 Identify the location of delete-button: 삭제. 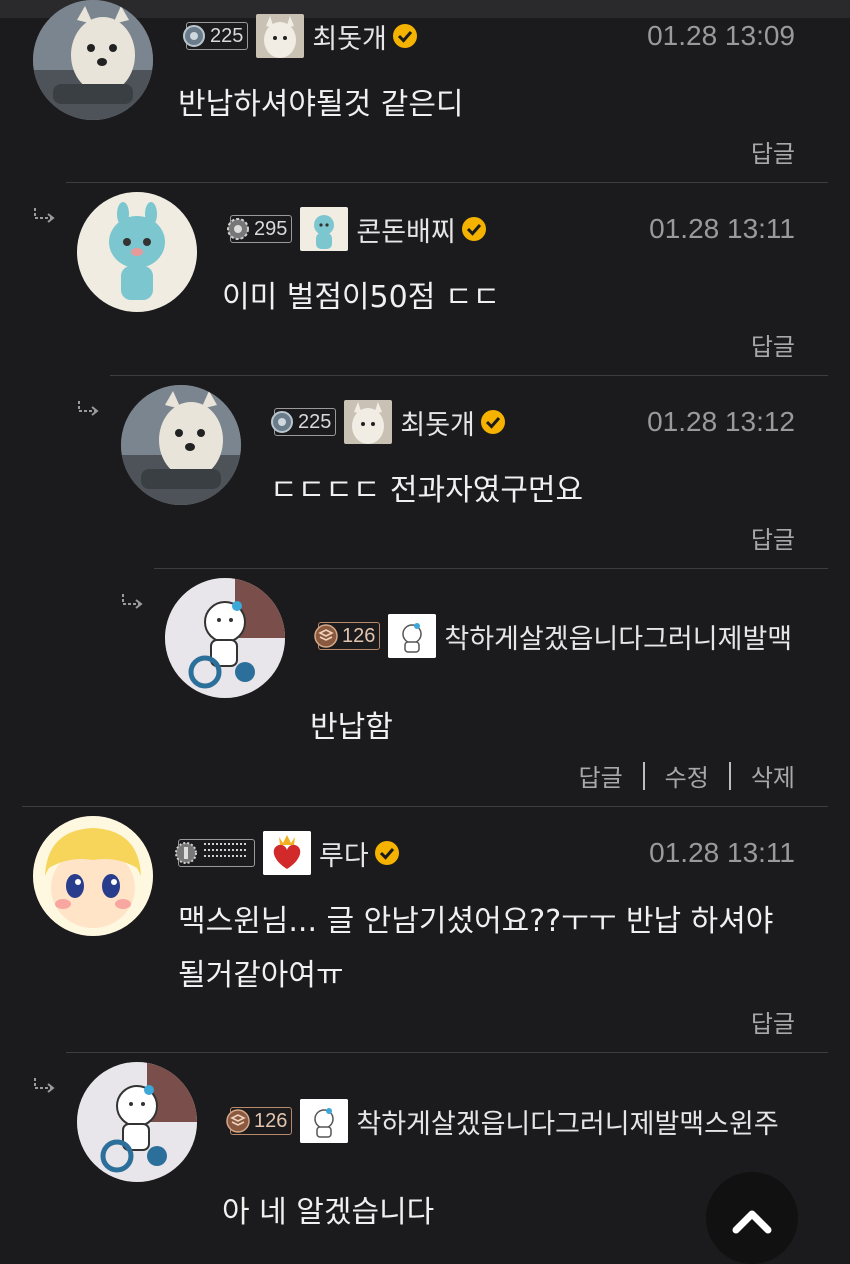
(773, 775).